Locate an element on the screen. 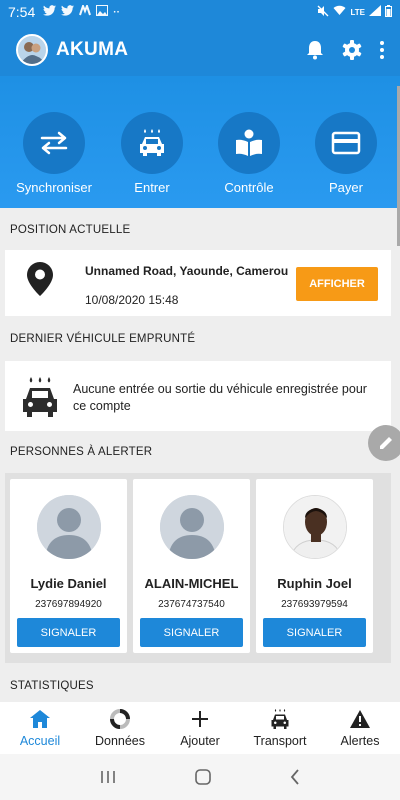  book-reader-icon is located at coordinates (249, 143).